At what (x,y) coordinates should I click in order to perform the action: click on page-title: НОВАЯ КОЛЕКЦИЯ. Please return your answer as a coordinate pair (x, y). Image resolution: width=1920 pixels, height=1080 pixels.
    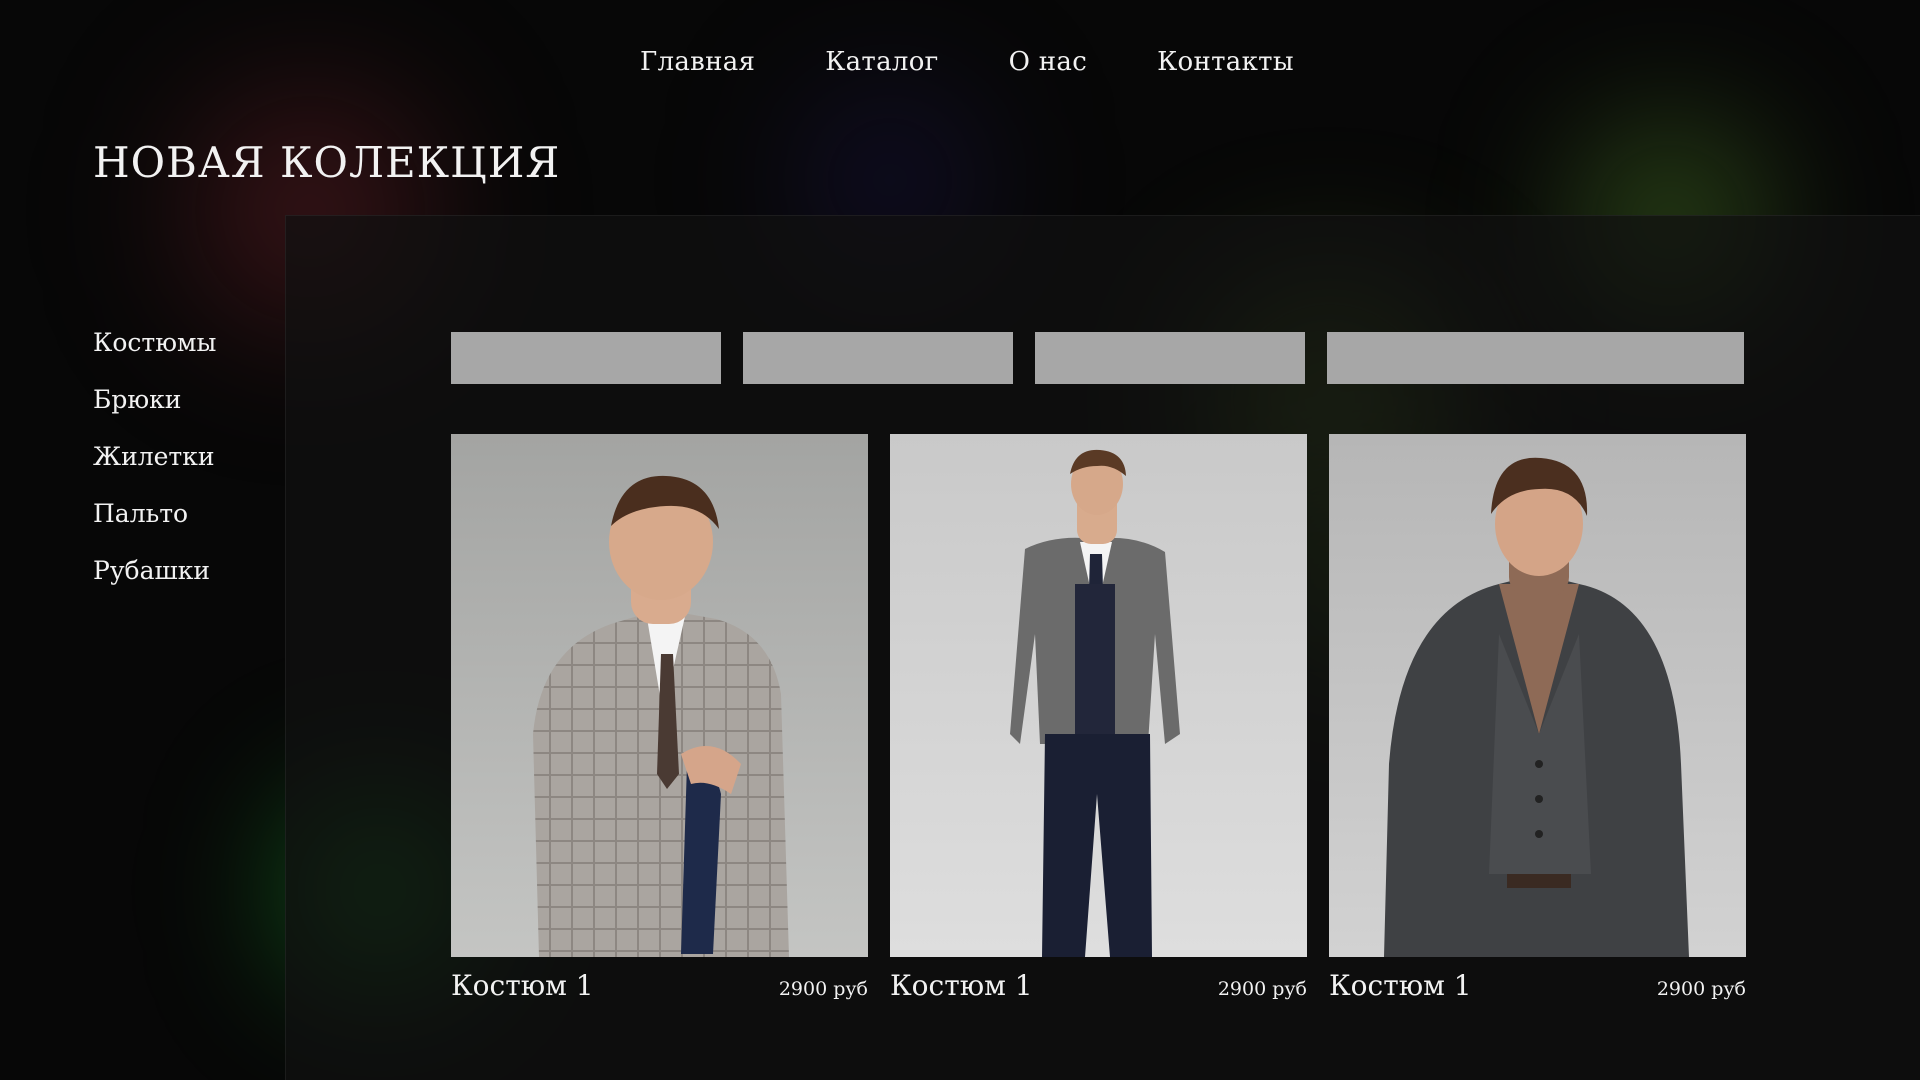
    Looking at the image, I should click on (327, 162).